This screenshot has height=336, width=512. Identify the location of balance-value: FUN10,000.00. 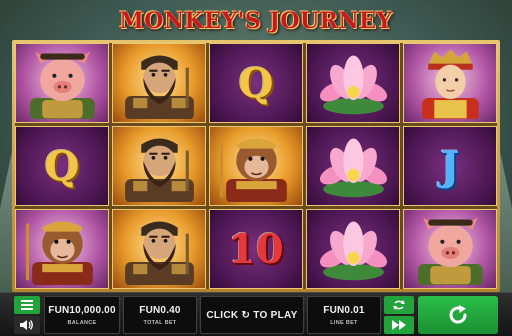
(82, 310).